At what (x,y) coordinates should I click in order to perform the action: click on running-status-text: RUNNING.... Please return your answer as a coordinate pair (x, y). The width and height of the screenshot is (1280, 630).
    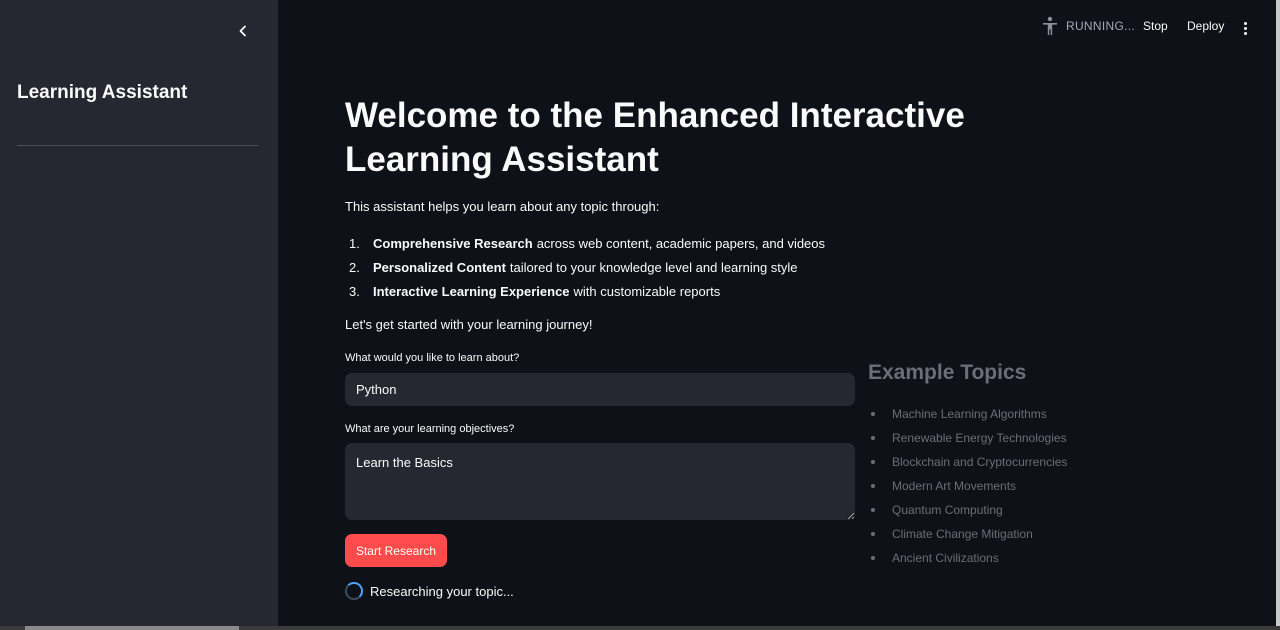
    Looking at the image, I should click on (1100, 26).